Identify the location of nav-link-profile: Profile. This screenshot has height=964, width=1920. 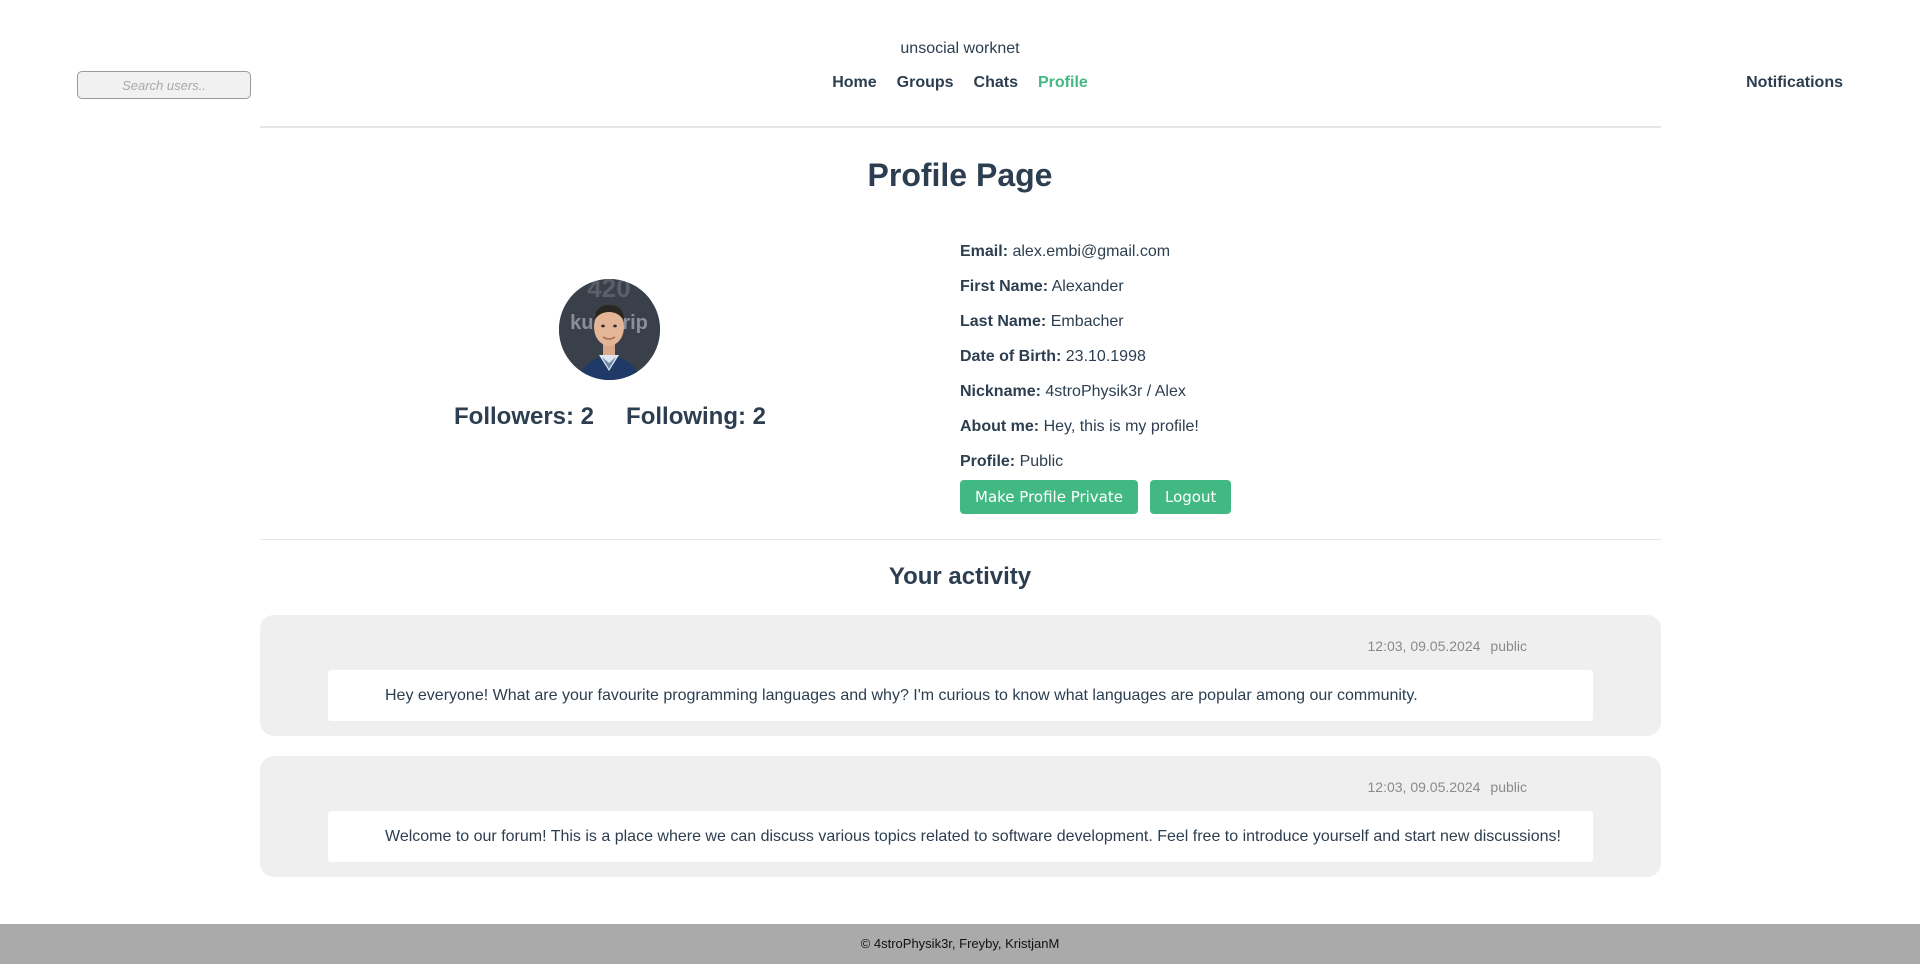
(1063, 83).